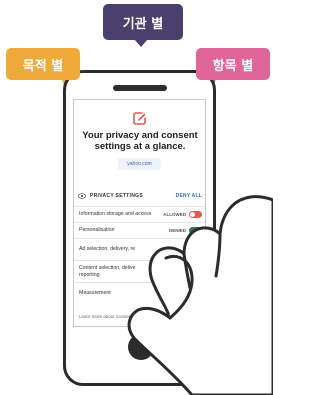  Describe the element at coordinates (140, 88) in the screenshot. I see `phone-speaker` at that location.